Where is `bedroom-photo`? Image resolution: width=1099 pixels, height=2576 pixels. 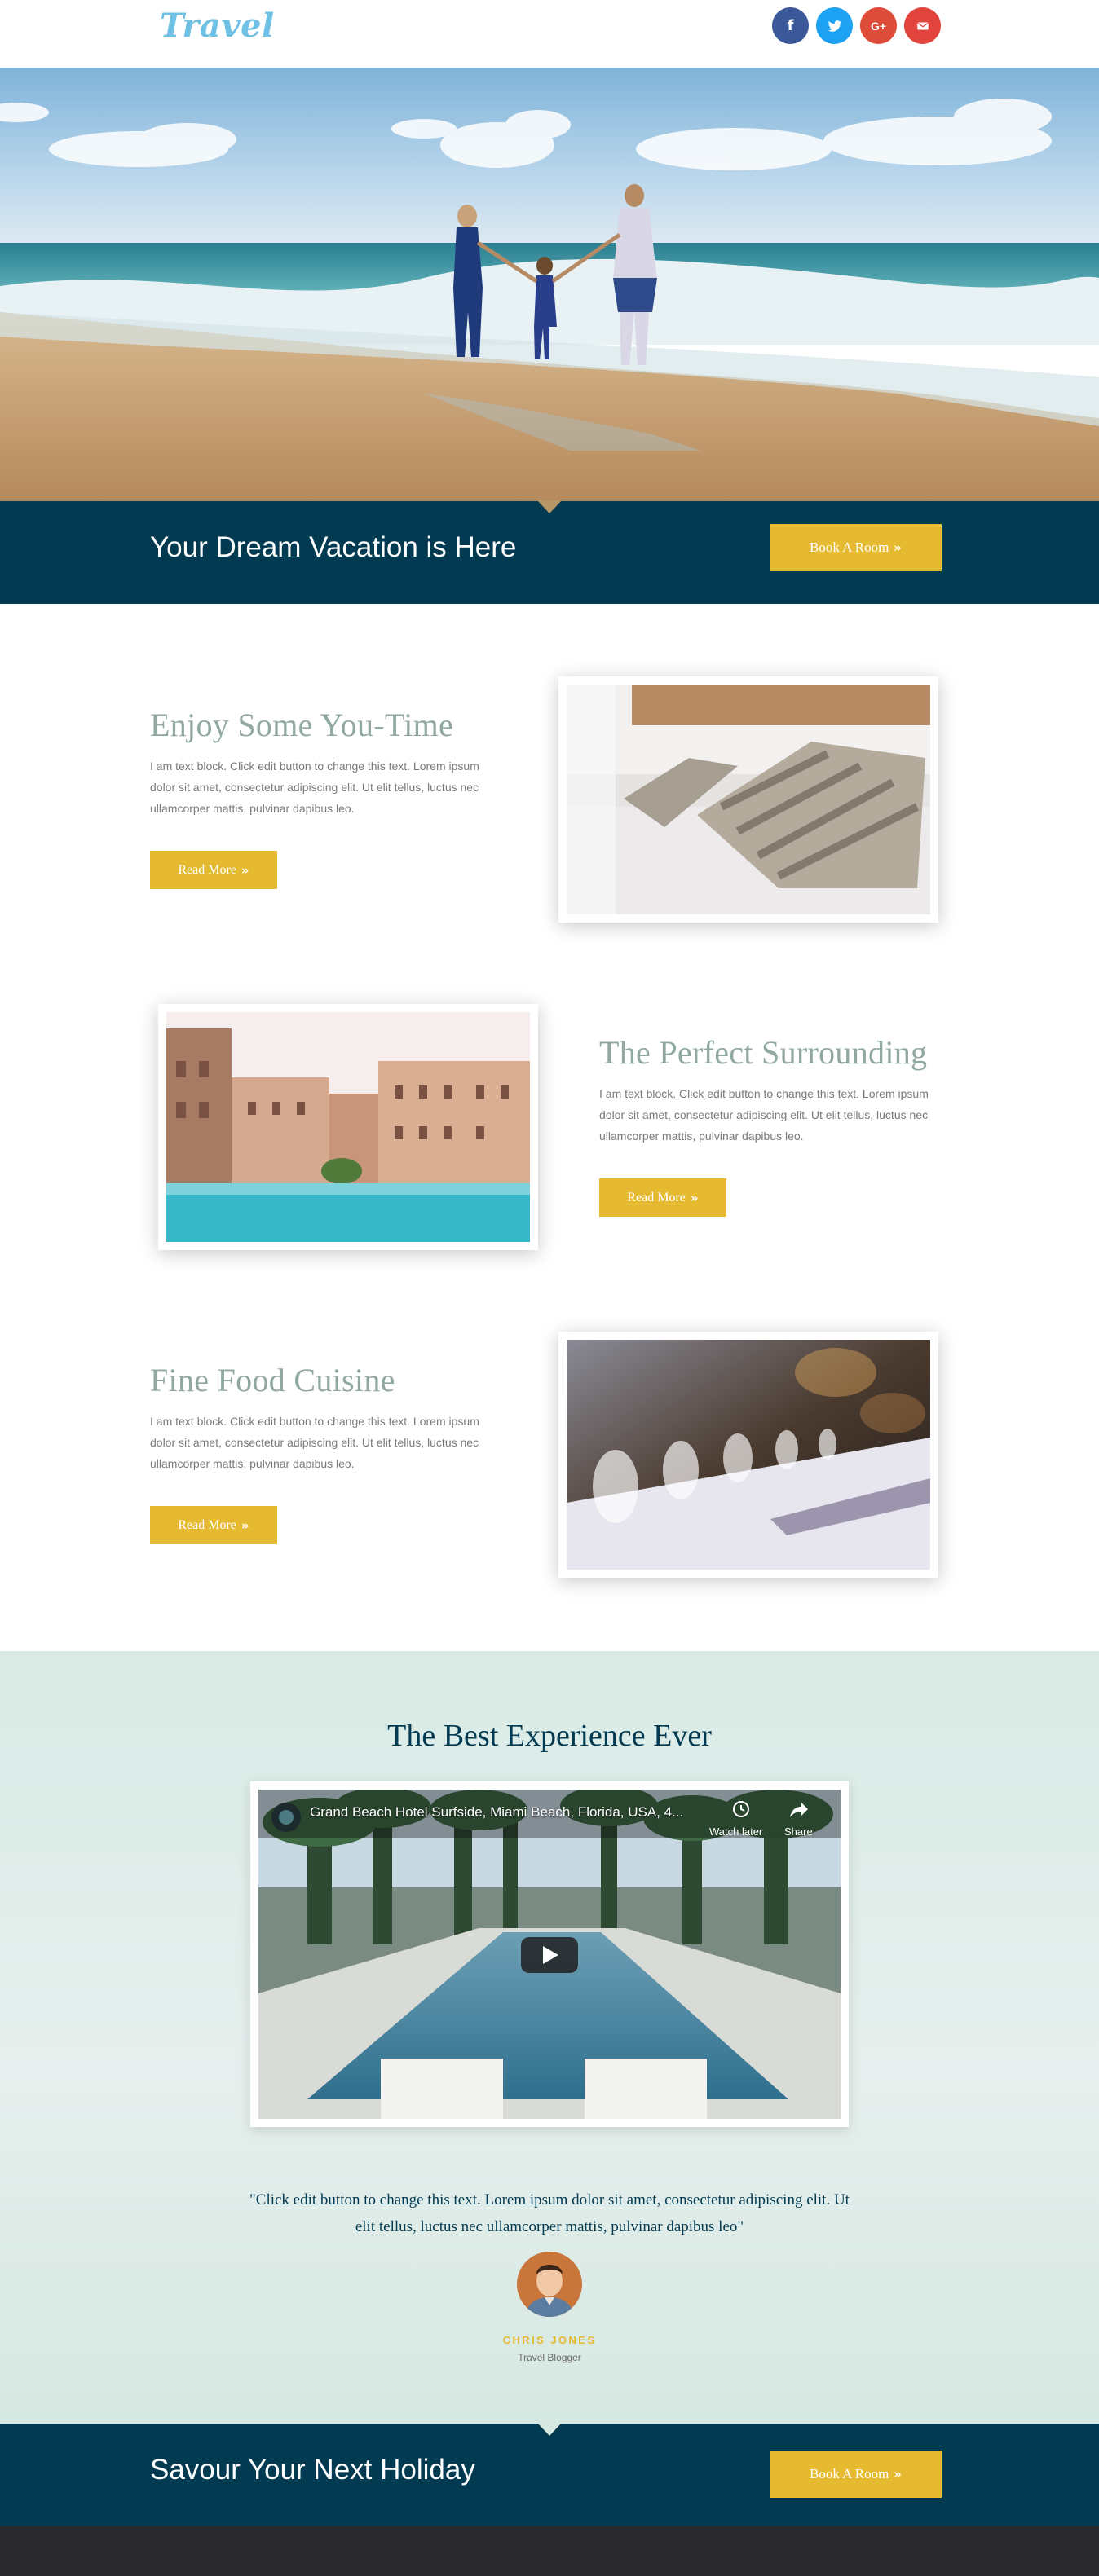
bedroom-photo is located at coordinates (748, 799).